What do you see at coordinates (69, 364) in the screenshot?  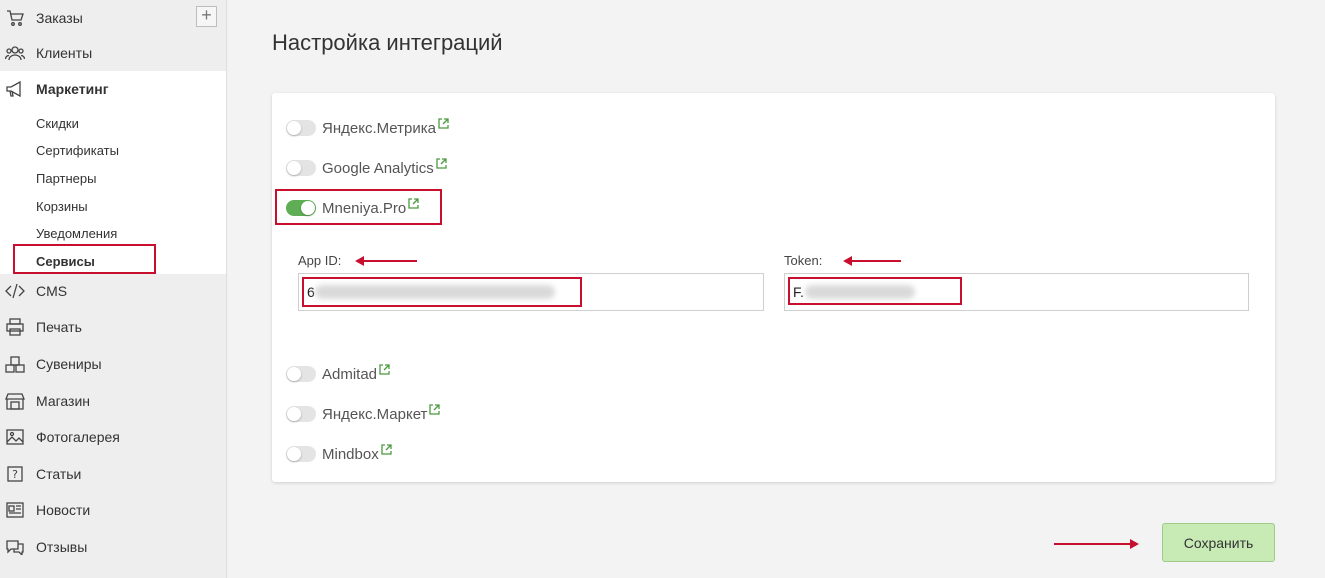 I see `sidebar-item-label: Сувениры` at bounding box center [69, 364].